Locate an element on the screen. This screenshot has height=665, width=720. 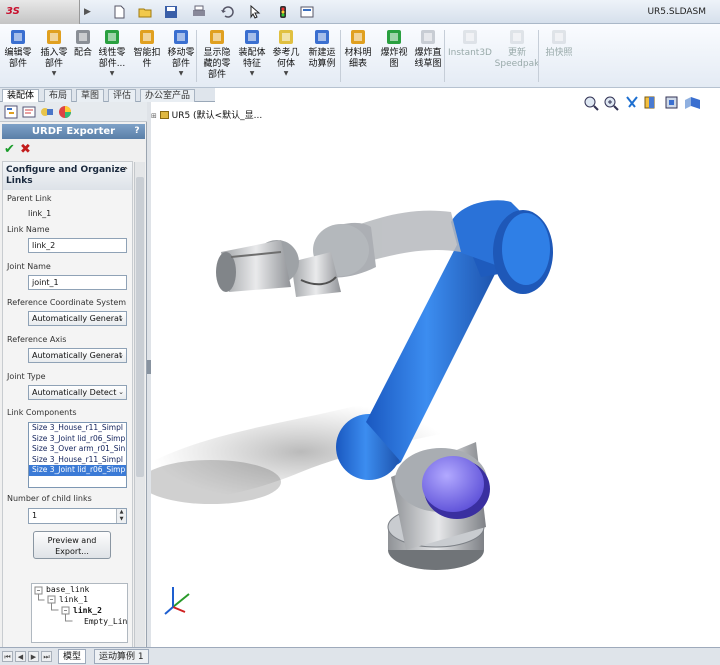
cancel-icon: ✖ is located at coordinates (25, 149).